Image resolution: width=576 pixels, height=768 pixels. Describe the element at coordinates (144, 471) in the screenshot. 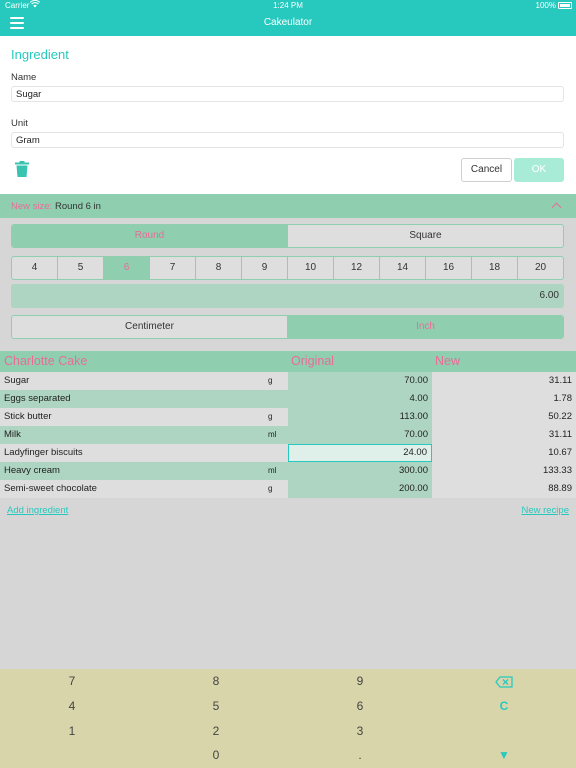

I see `ingredient-name: Heavy cream` at that location.